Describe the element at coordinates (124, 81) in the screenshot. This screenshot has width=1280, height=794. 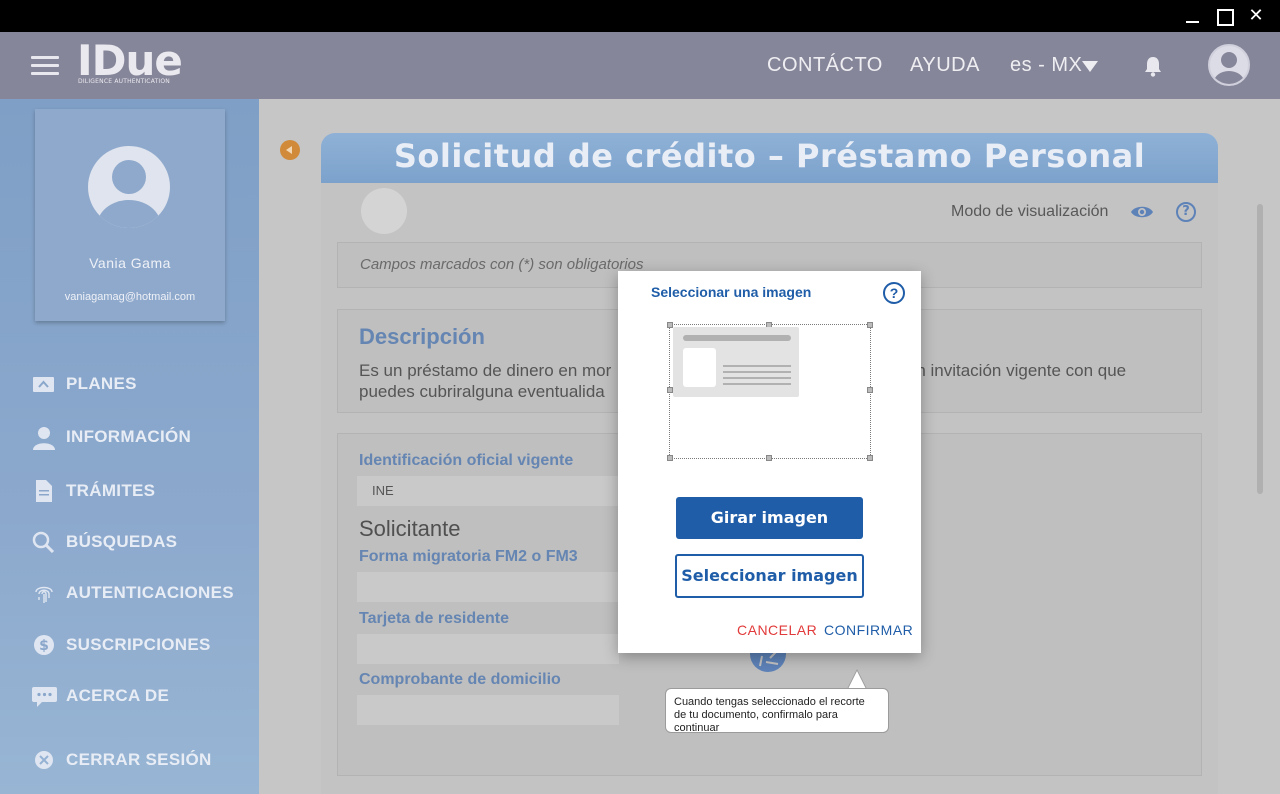
I see `logo-subtitle: DILIGENCE AUTHENTICATION` at that location.